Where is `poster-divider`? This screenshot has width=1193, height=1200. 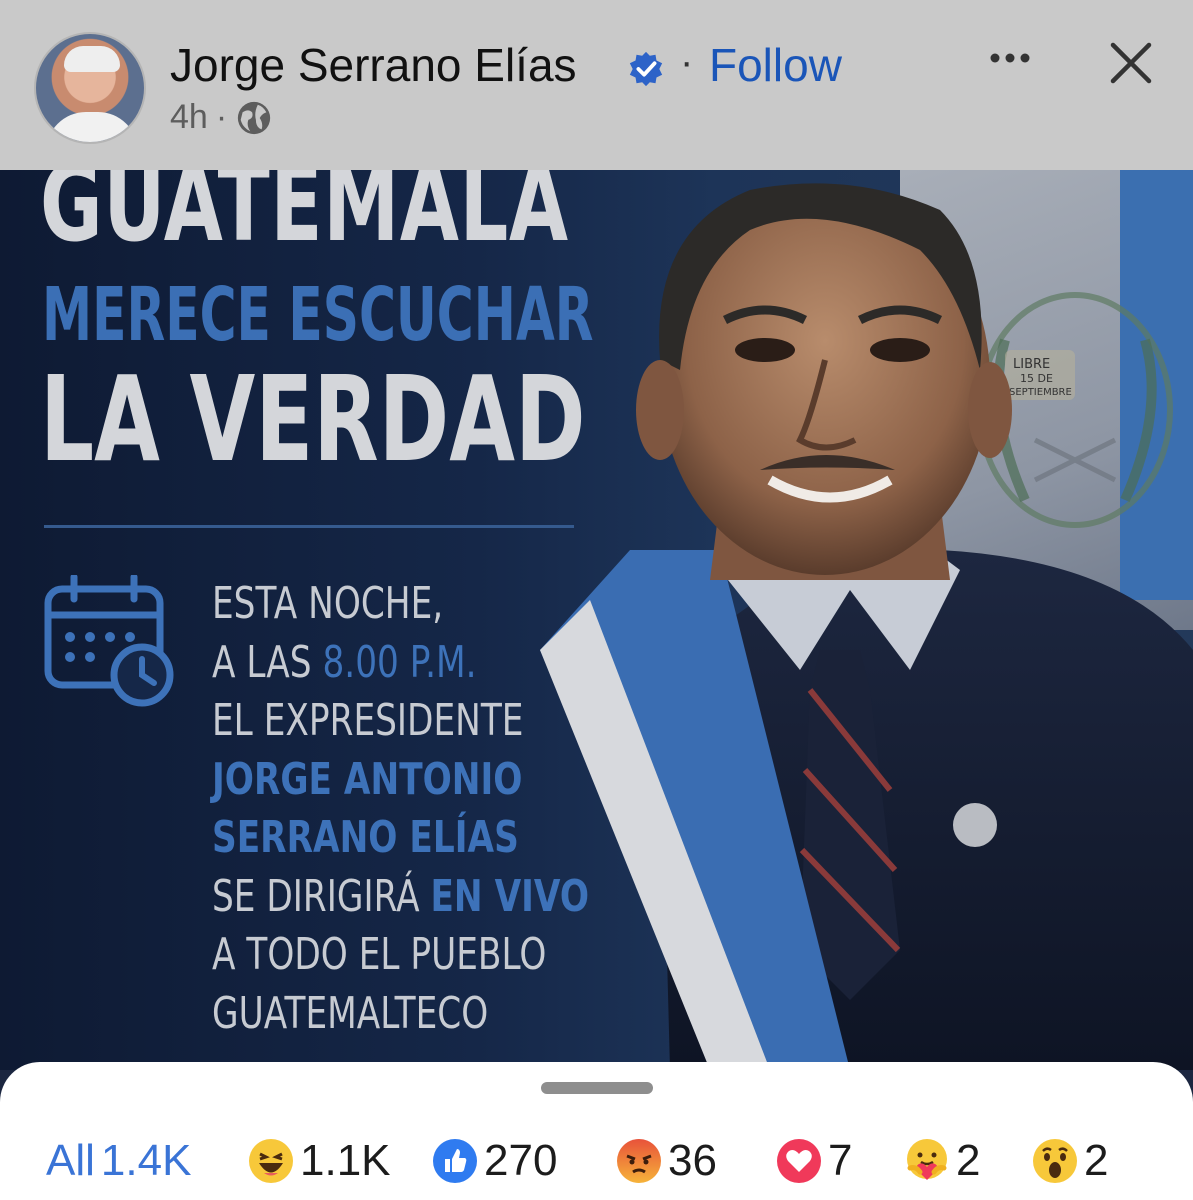 poster-divider is located at coordinates (309, 526).